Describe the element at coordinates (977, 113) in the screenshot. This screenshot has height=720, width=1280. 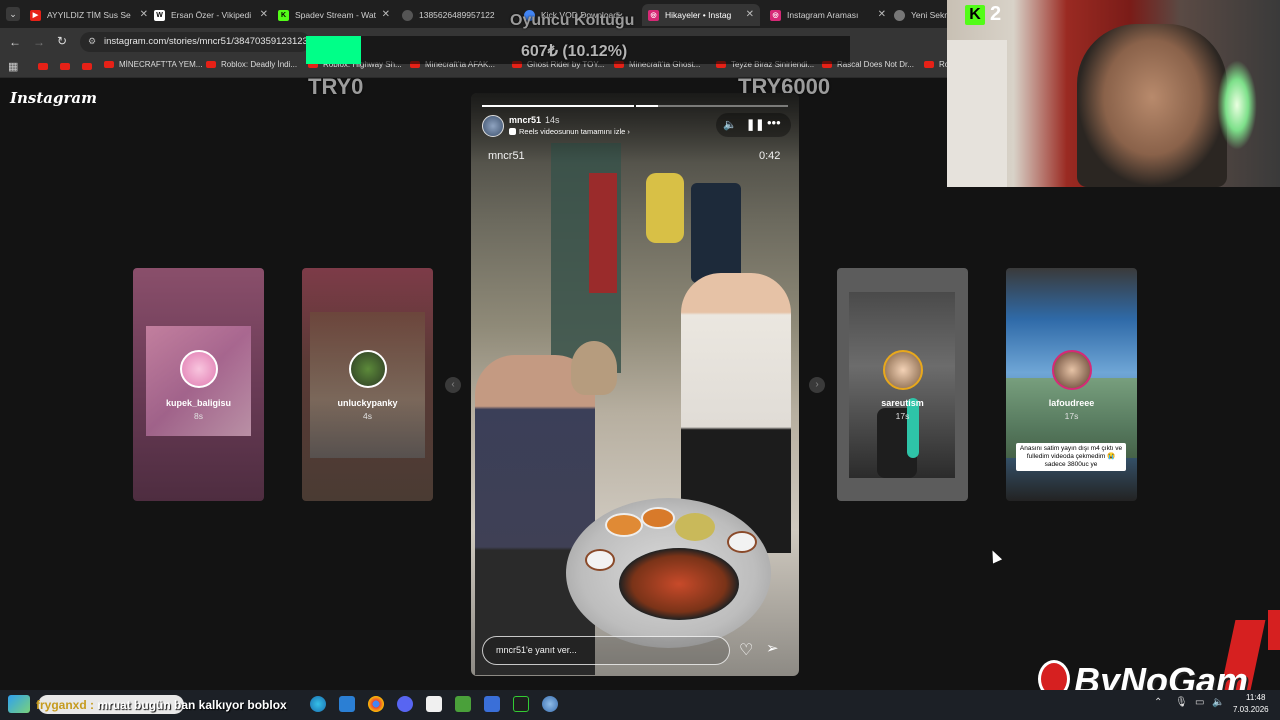
I see `webcam-shelf` at that location.